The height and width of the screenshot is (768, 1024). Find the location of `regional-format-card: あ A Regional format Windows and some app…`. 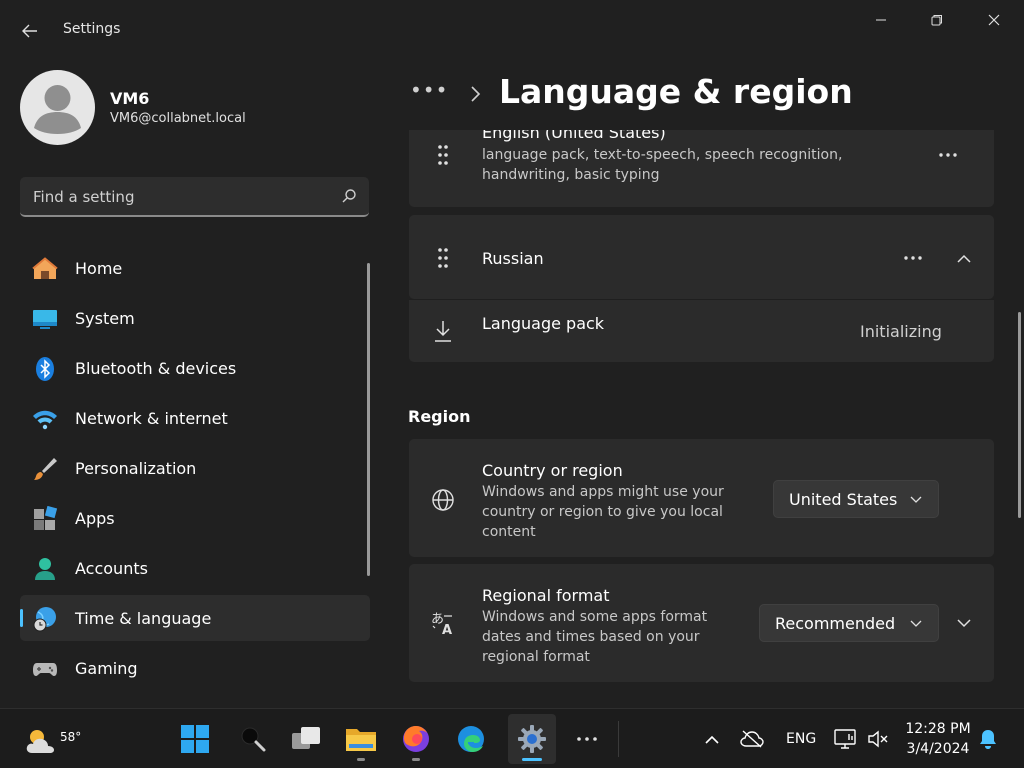

regional-format-card: あ A Regional format Windows and some app… is located at coordinates (701, 623).